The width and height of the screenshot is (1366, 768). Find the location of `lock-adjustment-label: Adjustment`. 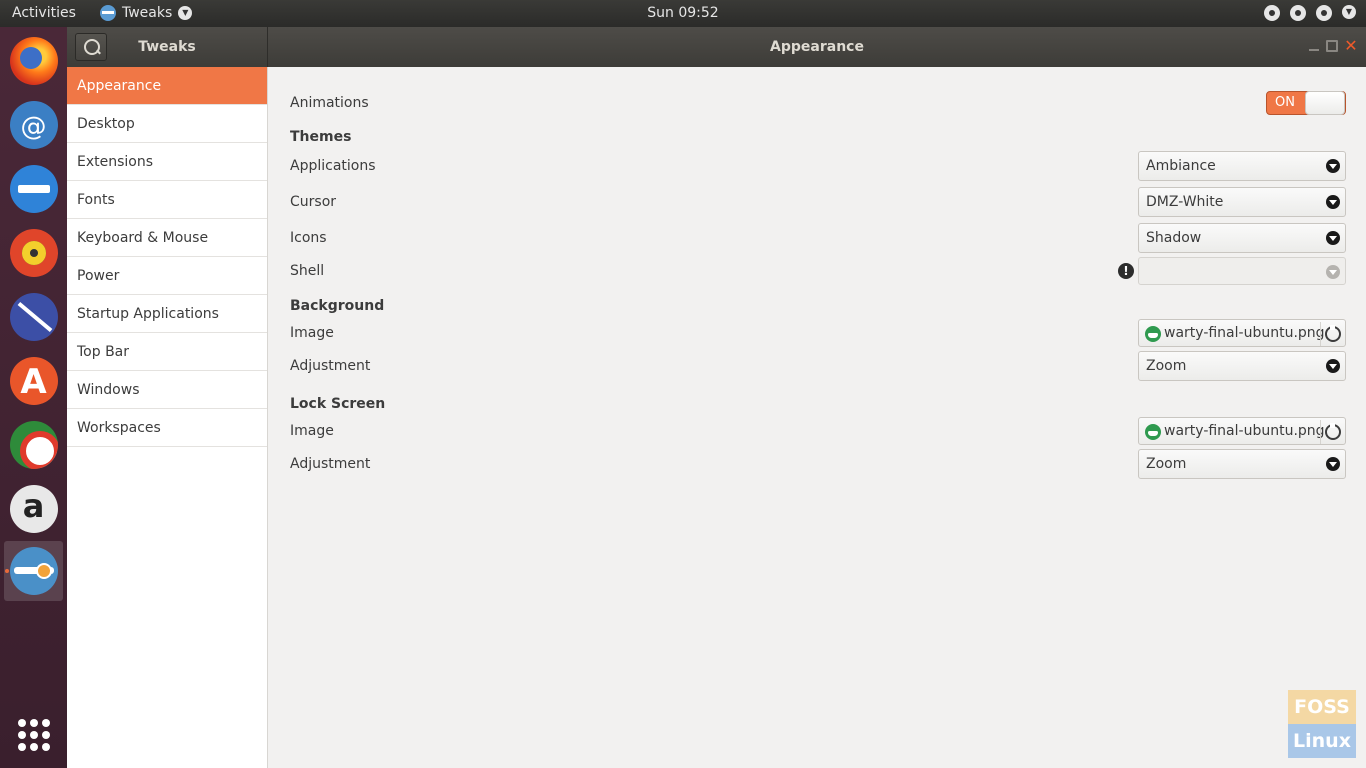

lock-adjustment-label: Adjustment is located at coordinates (330, 464).